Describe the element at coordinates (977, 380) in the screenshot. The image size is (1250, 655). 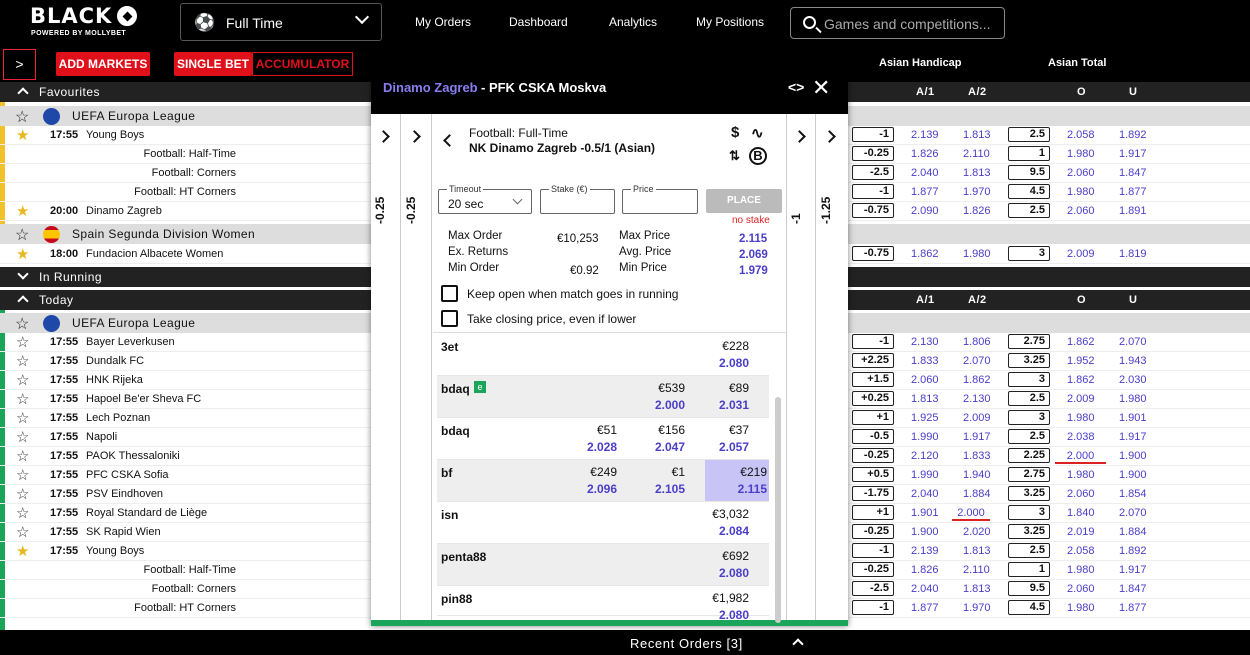
I see `price-a2: 1.862` at that location.